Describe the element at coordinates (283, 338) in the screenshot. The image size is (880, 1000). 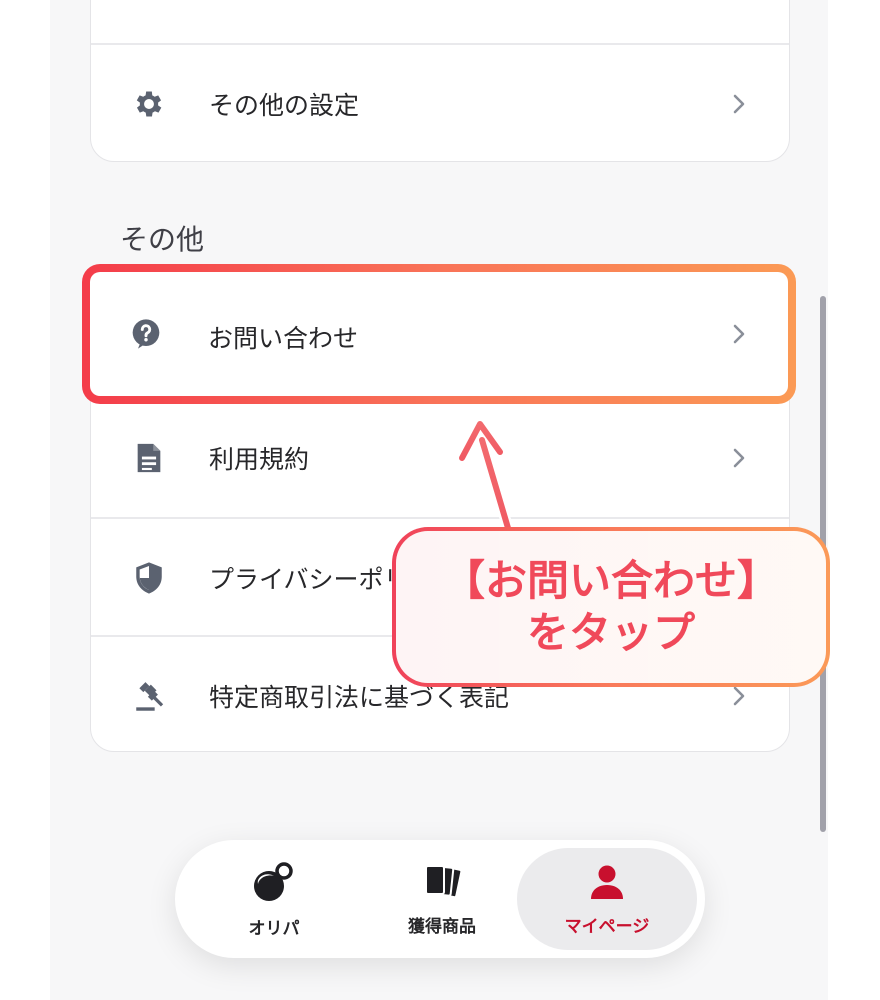
I see `menu-item-label: お問い合わせ` at that location.